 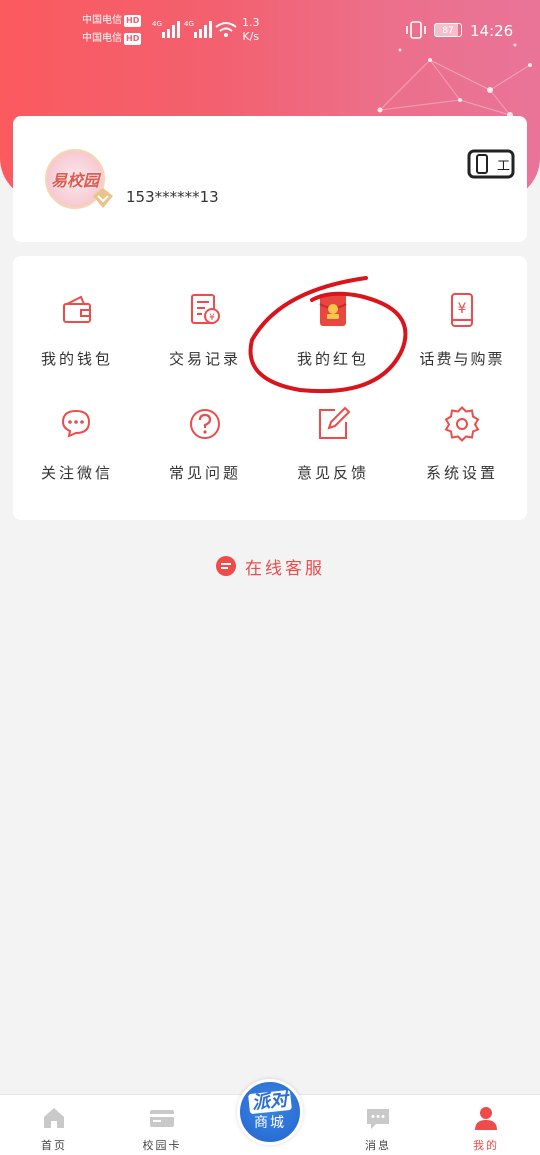 I want to click on menu-transaction-record: ¥ 交易记录, so click(x=205, y=312).